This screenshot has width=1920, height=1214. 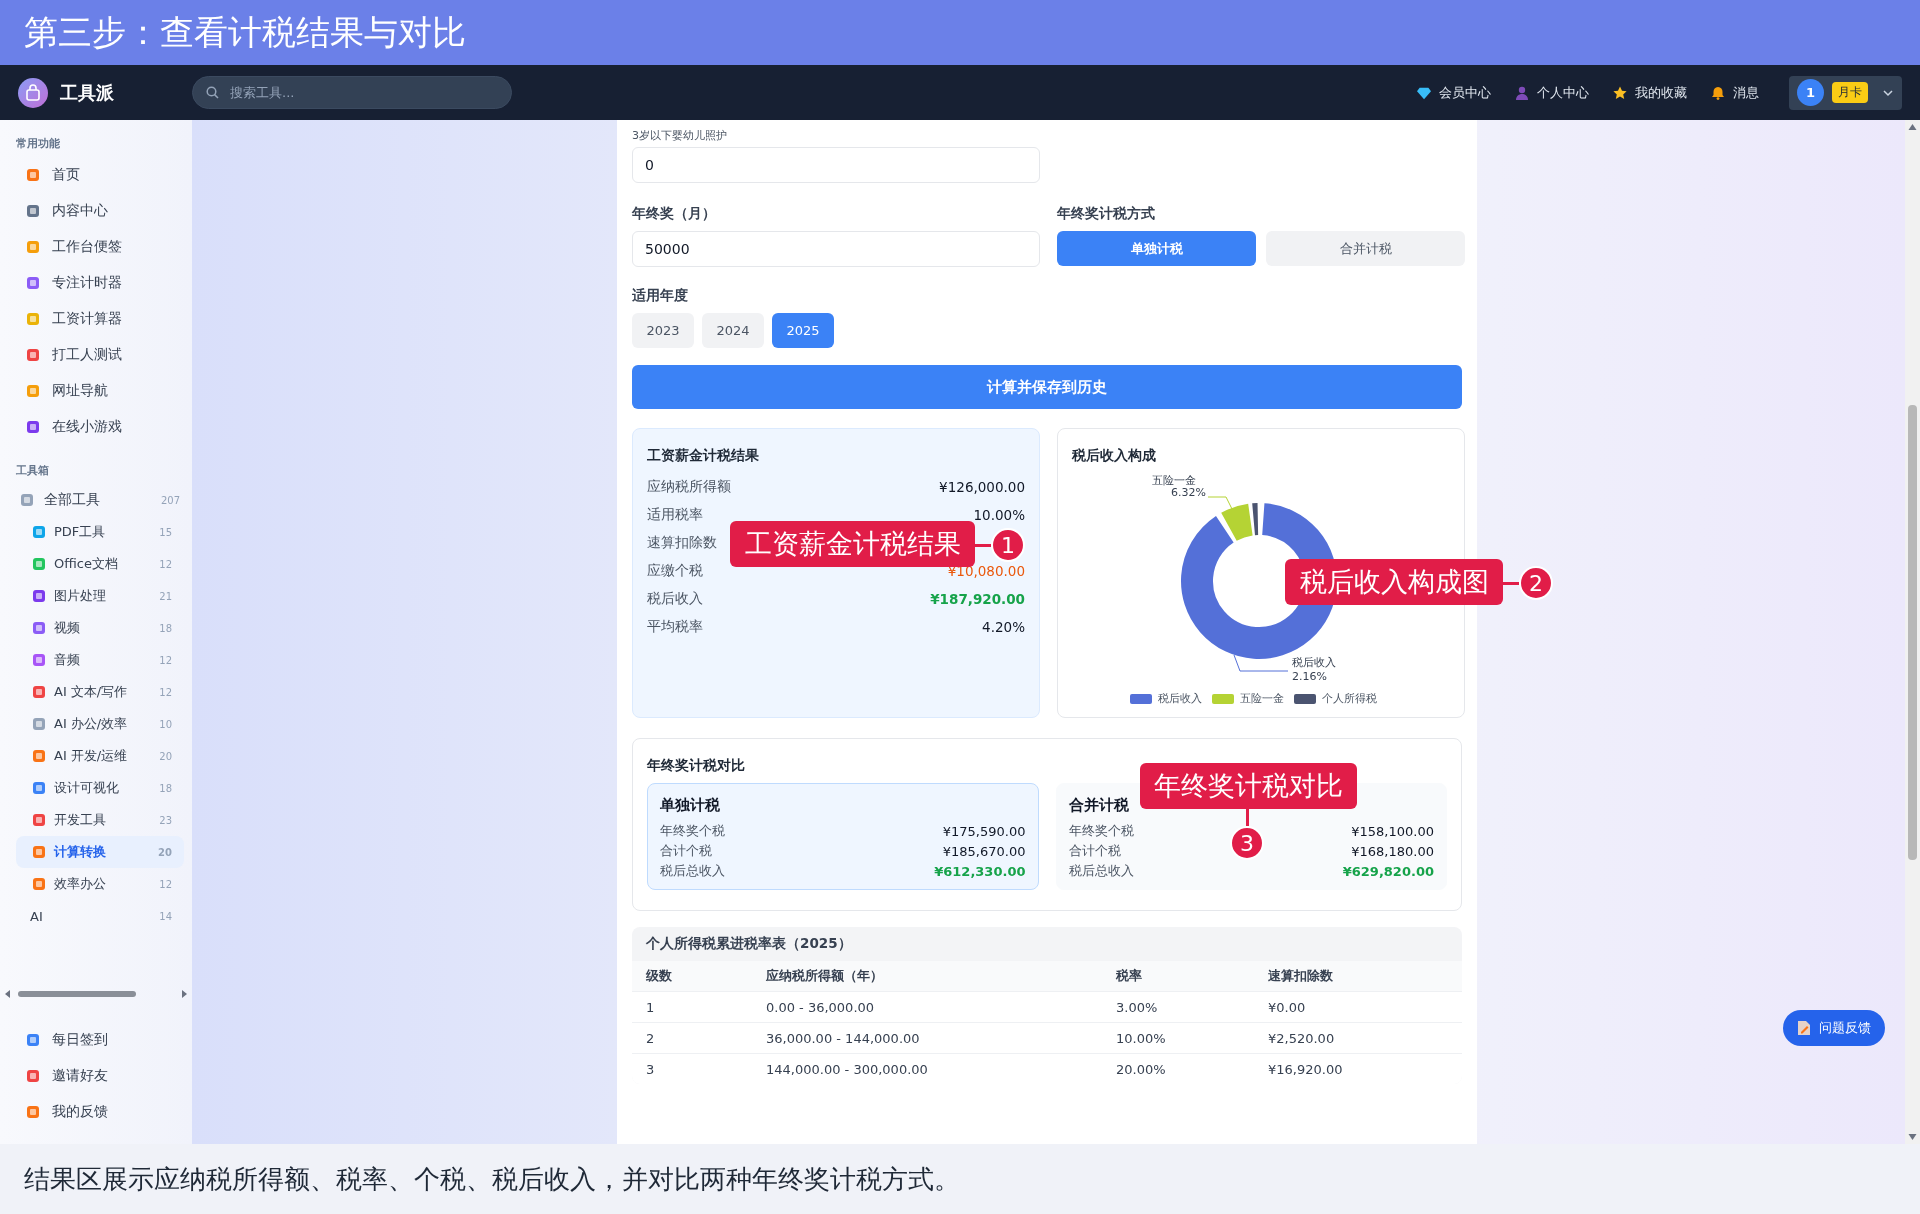 I want to click on feedback-button: 问题反馈, so click(x=1834, y=1028).